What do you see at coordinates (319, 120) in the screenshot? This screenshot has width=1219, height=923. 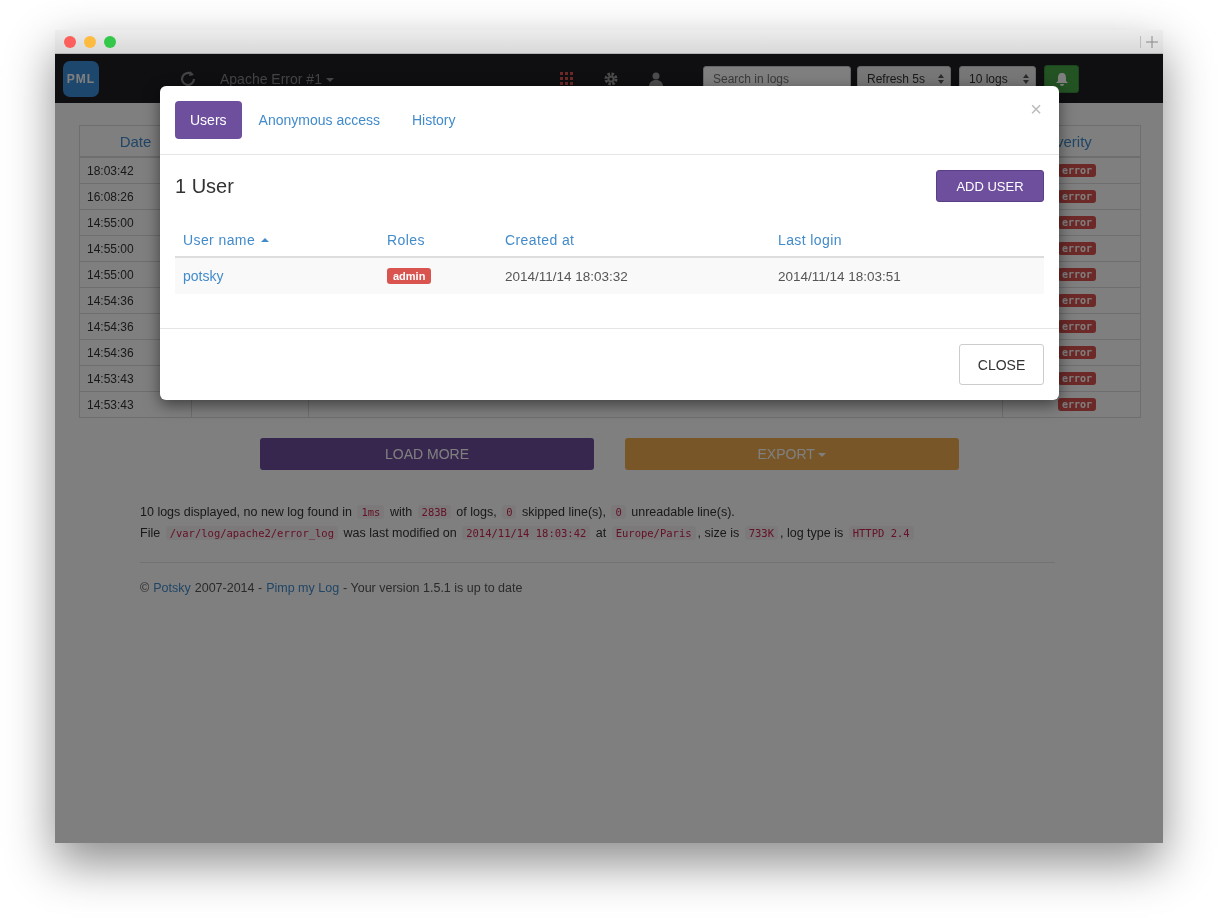 I see `dialog-tab: Anonymous access` at bounding box center [319, 120].